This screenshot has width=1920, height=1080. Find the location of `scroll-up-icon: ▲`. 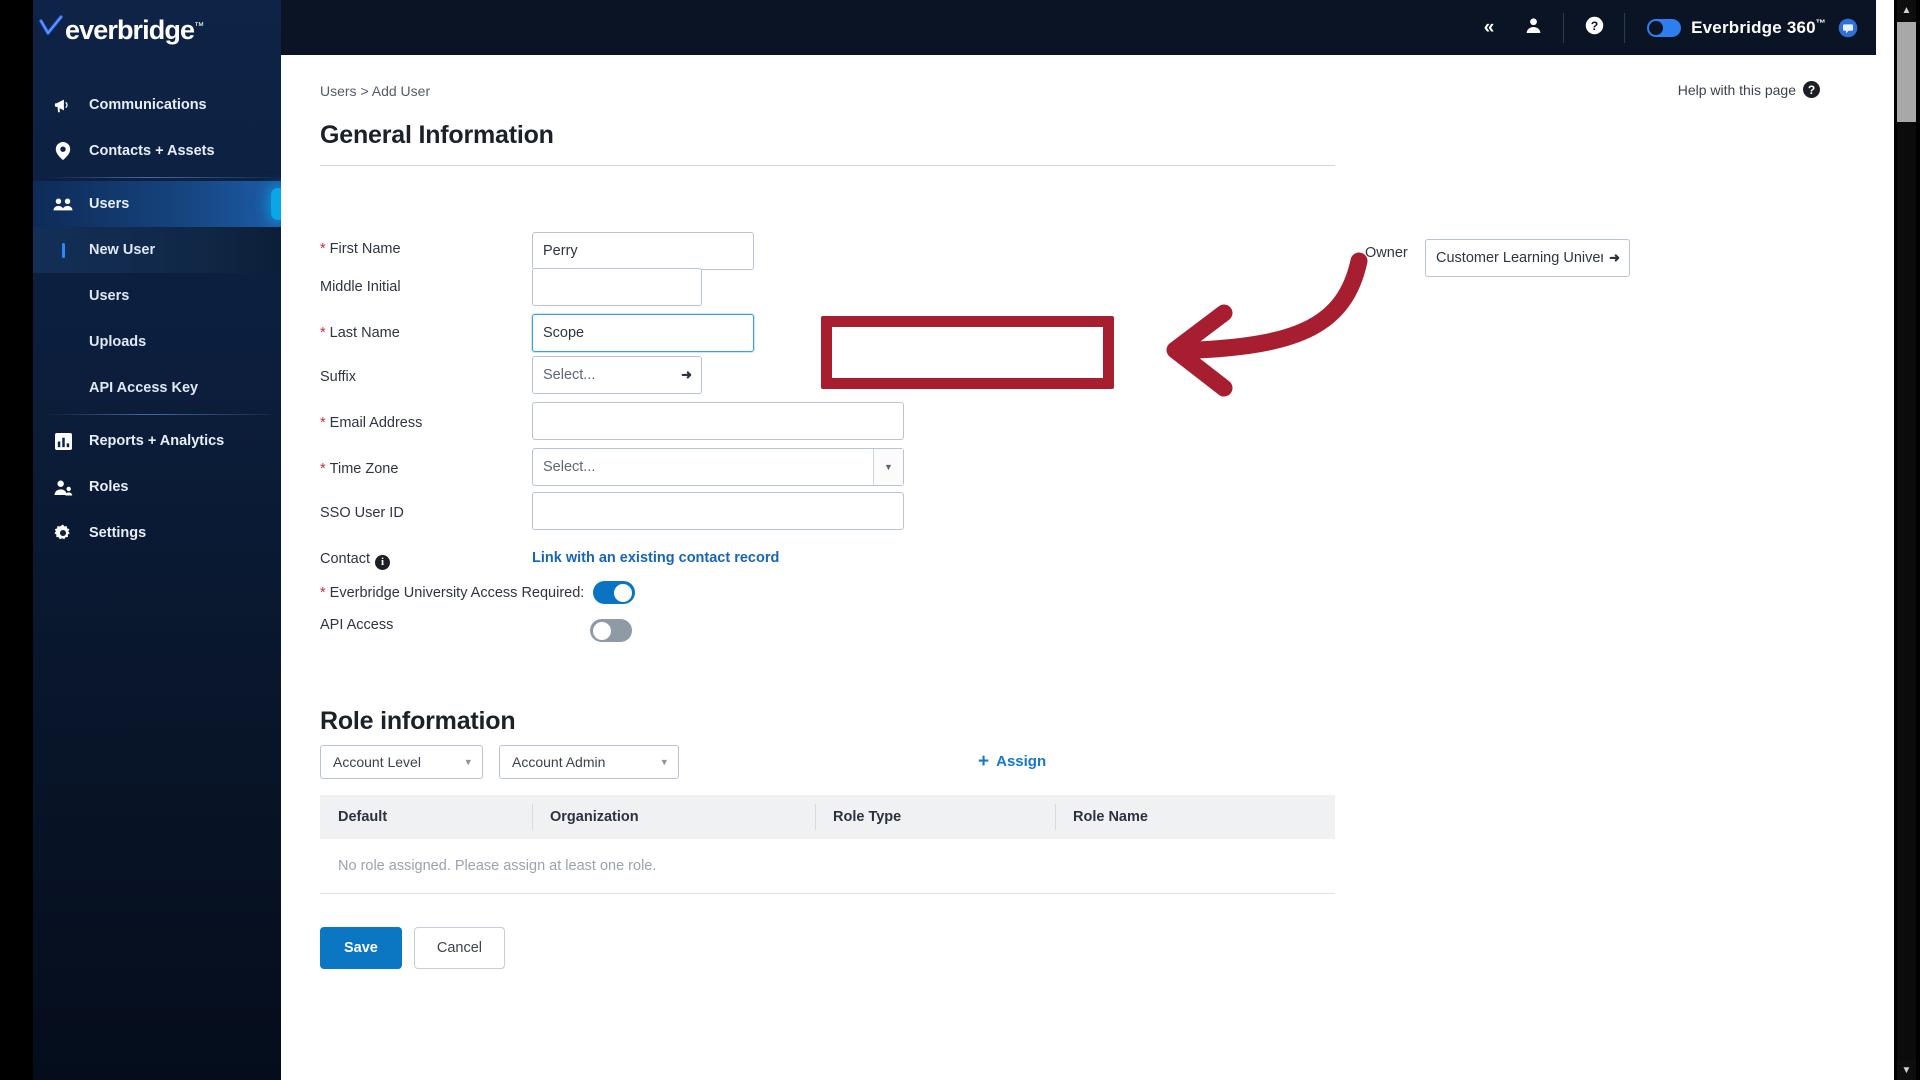

scroll-up-icon: ▲ is located at coordinates (1906, 10).